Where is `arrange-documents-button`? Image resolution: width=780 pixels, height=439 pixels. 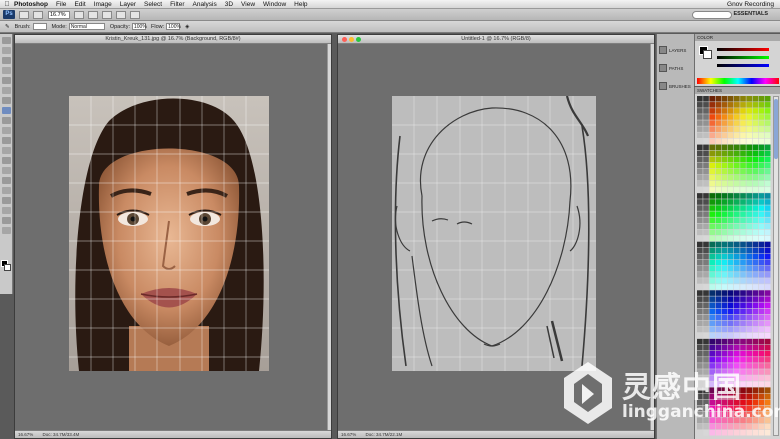
arrange-documents-button is located at coordinates (121, 14).